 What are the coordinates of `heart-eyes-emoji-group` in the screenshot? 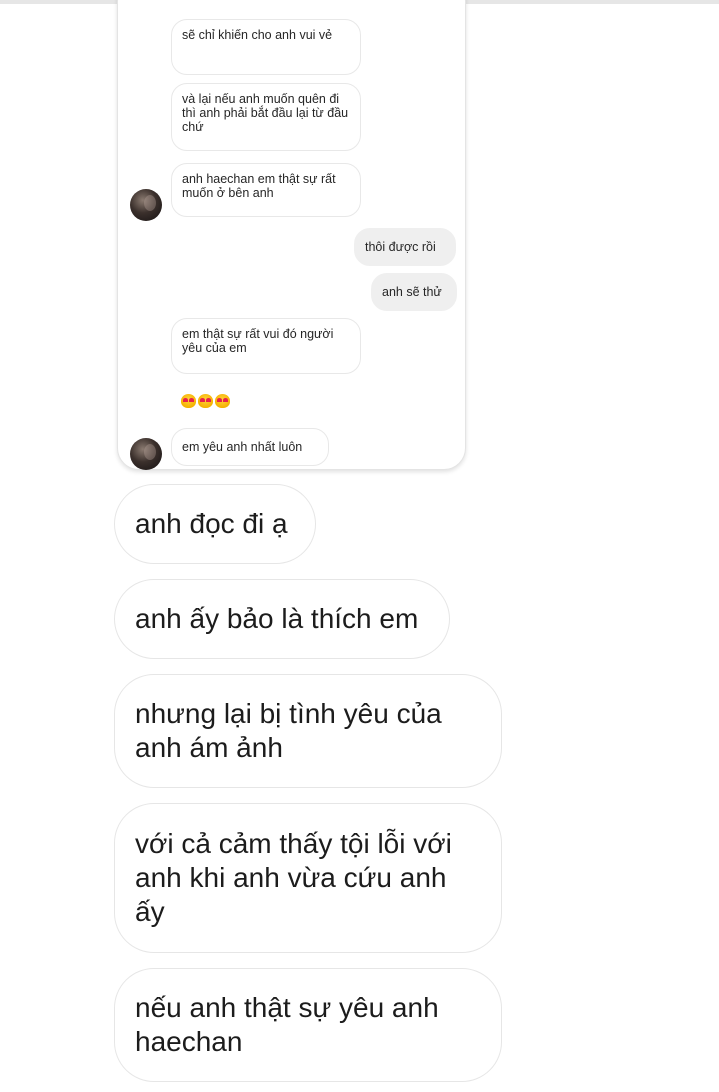 It's located at (205, 401).